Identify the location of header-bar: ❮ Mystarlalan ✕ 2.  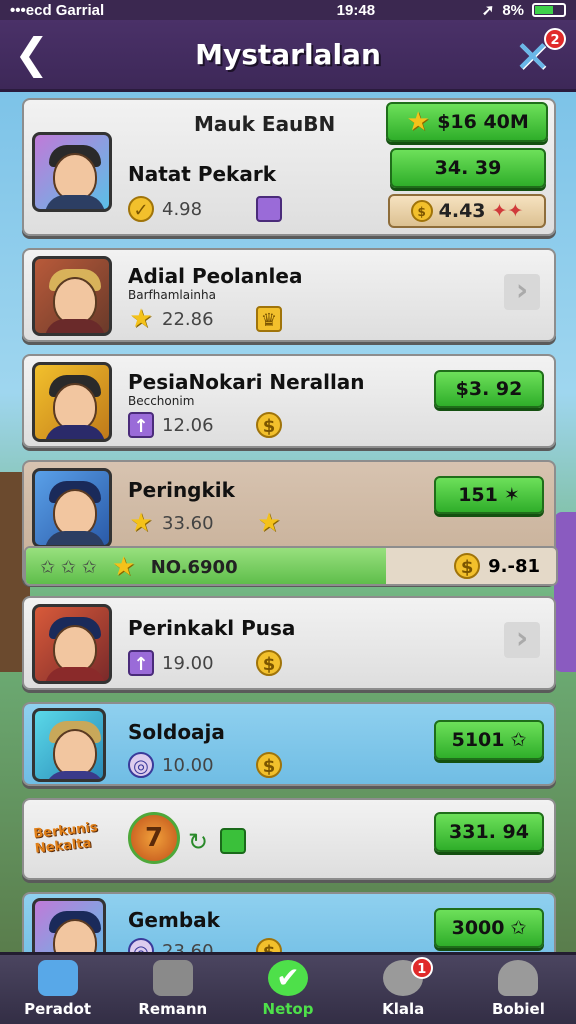
(288, 56).